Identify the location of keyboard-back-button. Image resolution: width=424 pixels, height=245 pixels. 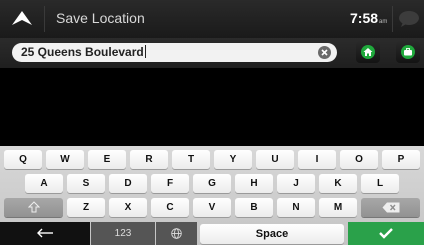
(45, 233).